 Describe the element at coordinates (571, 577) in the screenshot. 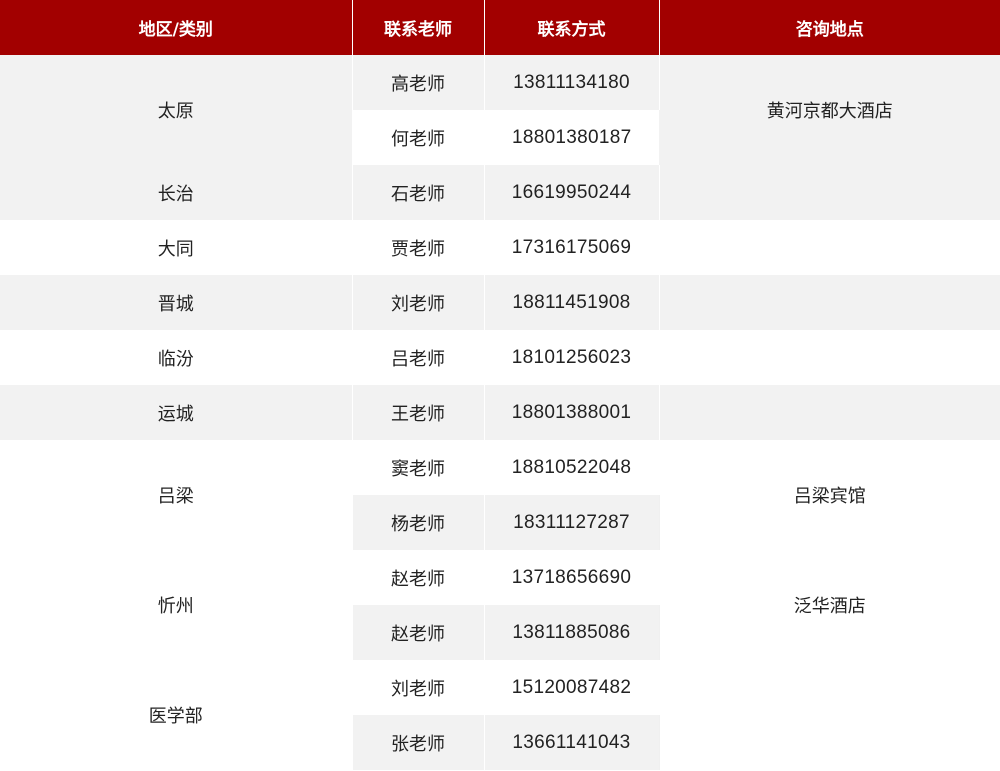

I see `phone-cell: 13718656690` at that location.